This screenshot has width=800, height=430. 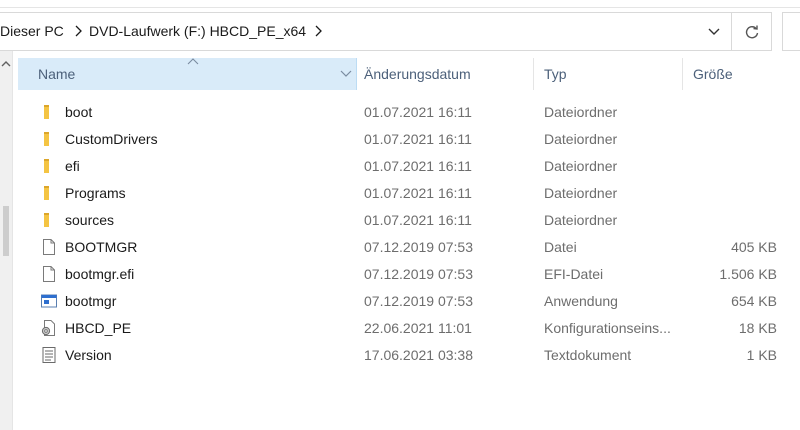 What do you see at coordinates (111, 139) in the screenshot?
I see `file-name: CustomDrivers` at bounding box center [111, 139].